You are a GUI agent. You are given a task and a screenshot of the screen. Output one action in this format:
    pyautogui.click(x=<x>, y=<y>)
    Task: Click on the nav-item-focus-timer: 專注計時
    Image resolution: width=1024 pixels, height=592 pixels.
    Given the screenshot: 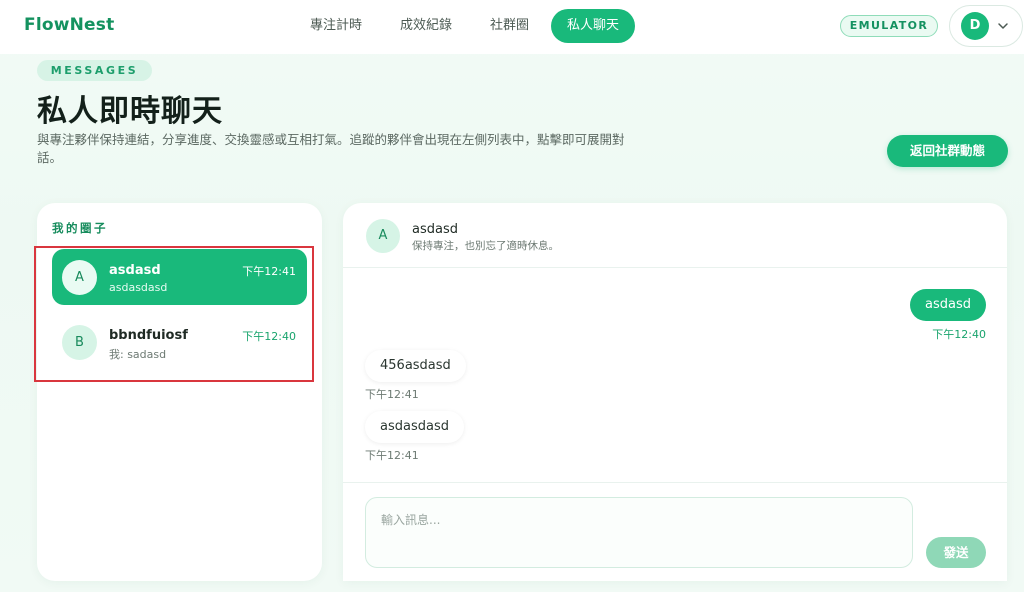 What is the action you would take?
    pyautogui.click(x=336, y=26)
    